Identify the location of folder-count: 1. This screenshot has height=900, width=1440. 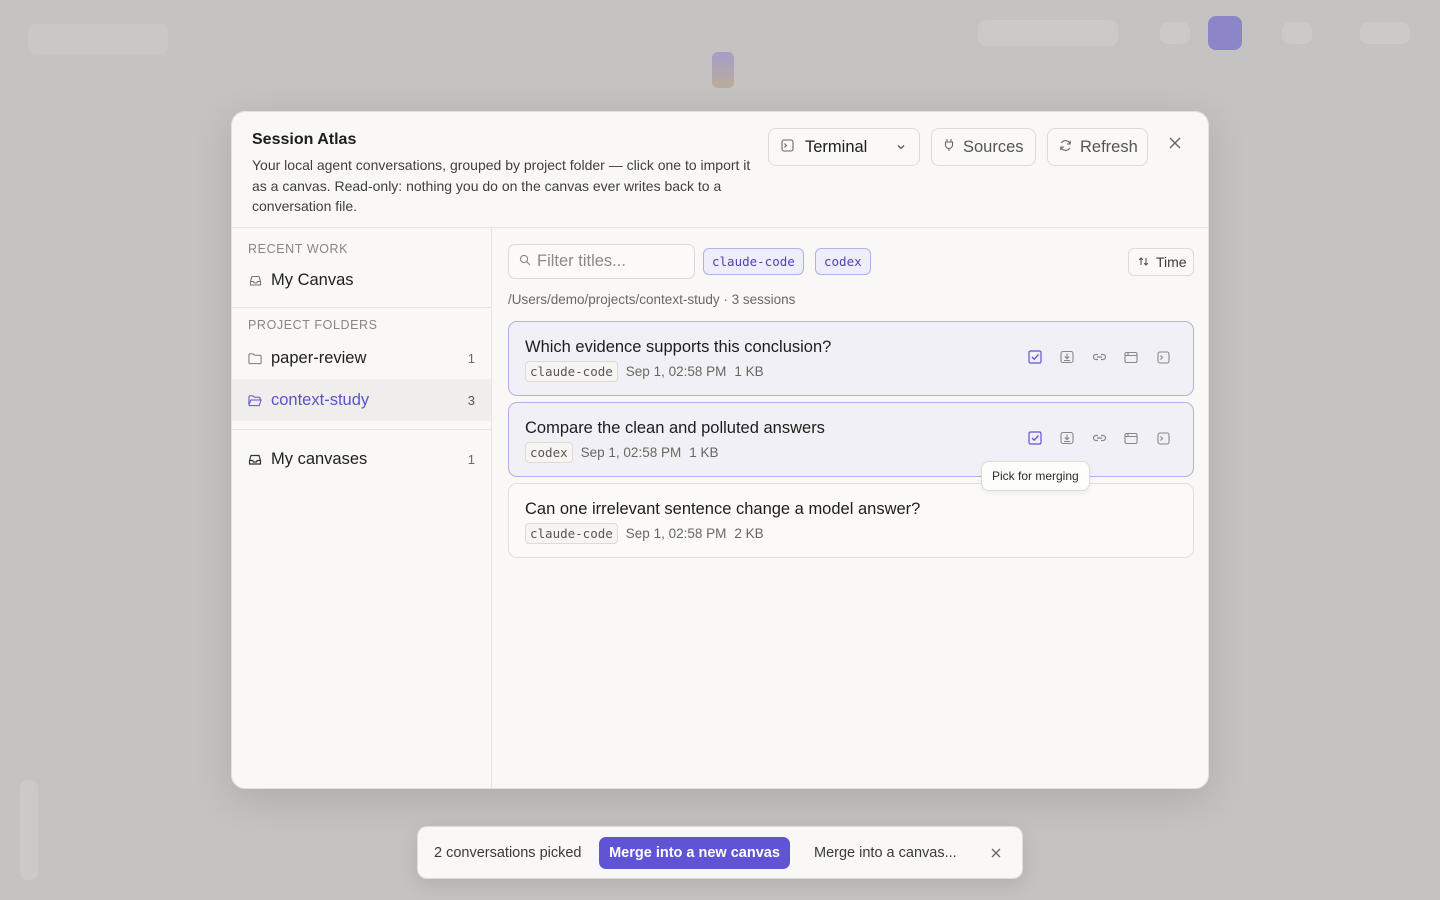
(471, 358).